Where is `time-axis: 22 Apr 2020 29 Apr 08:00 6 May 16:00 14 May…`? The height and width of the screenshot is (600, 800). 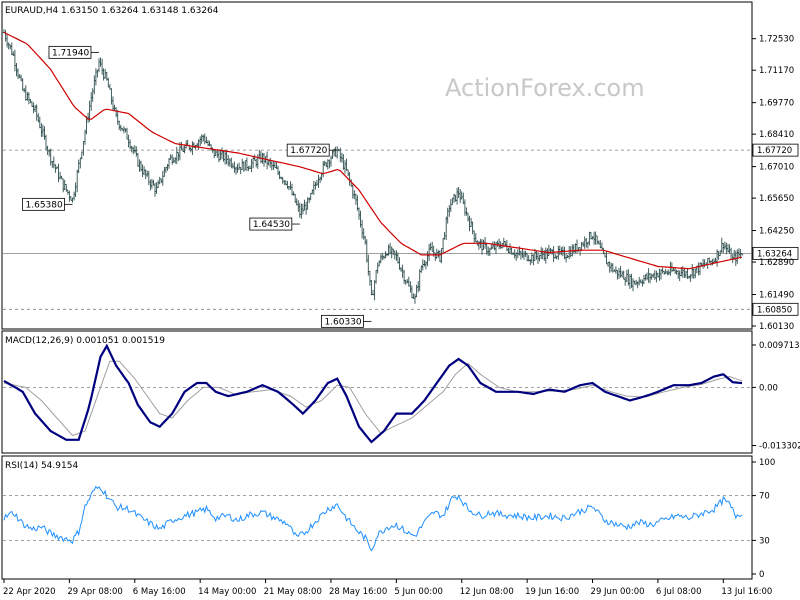
time-axis: 22 Apr 2020 29 Apr 08:00 6 May 16:00 14 May… is located at coordinates (387, 588).